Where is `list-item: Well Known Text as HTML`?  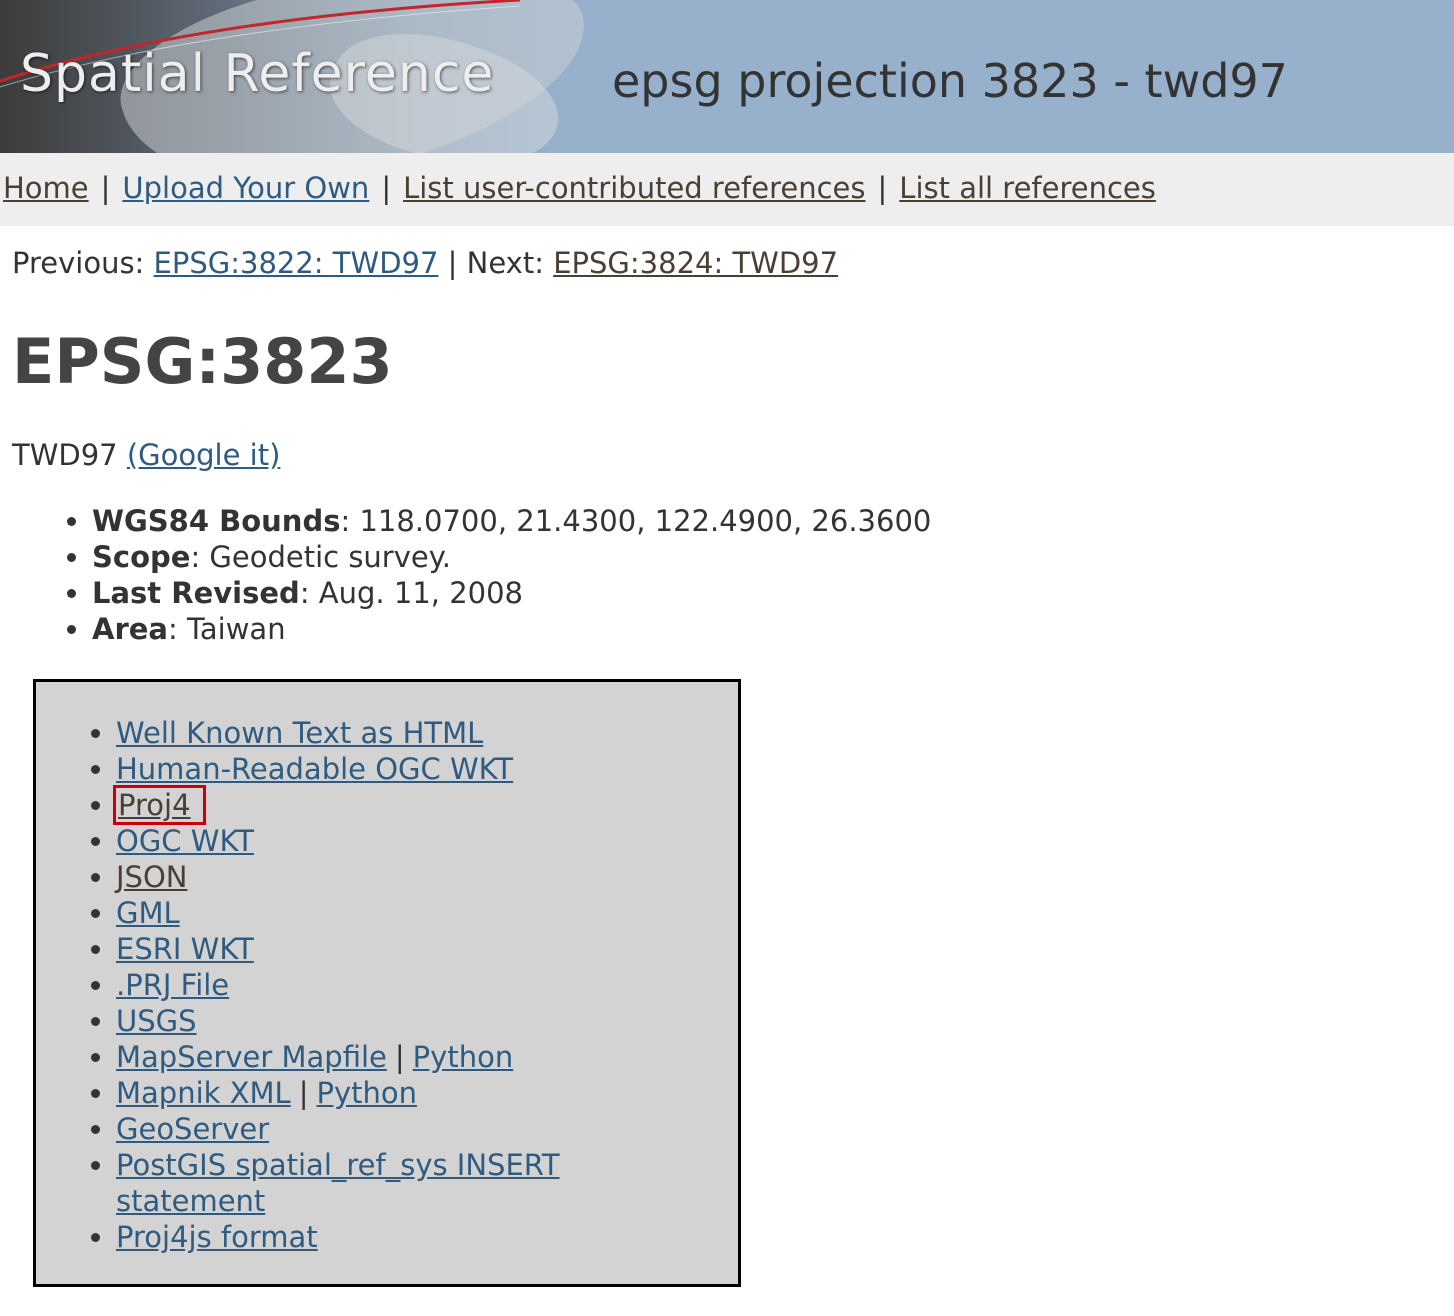 list-item: Well Known Text as HTML is located at coordinates (338, 733).